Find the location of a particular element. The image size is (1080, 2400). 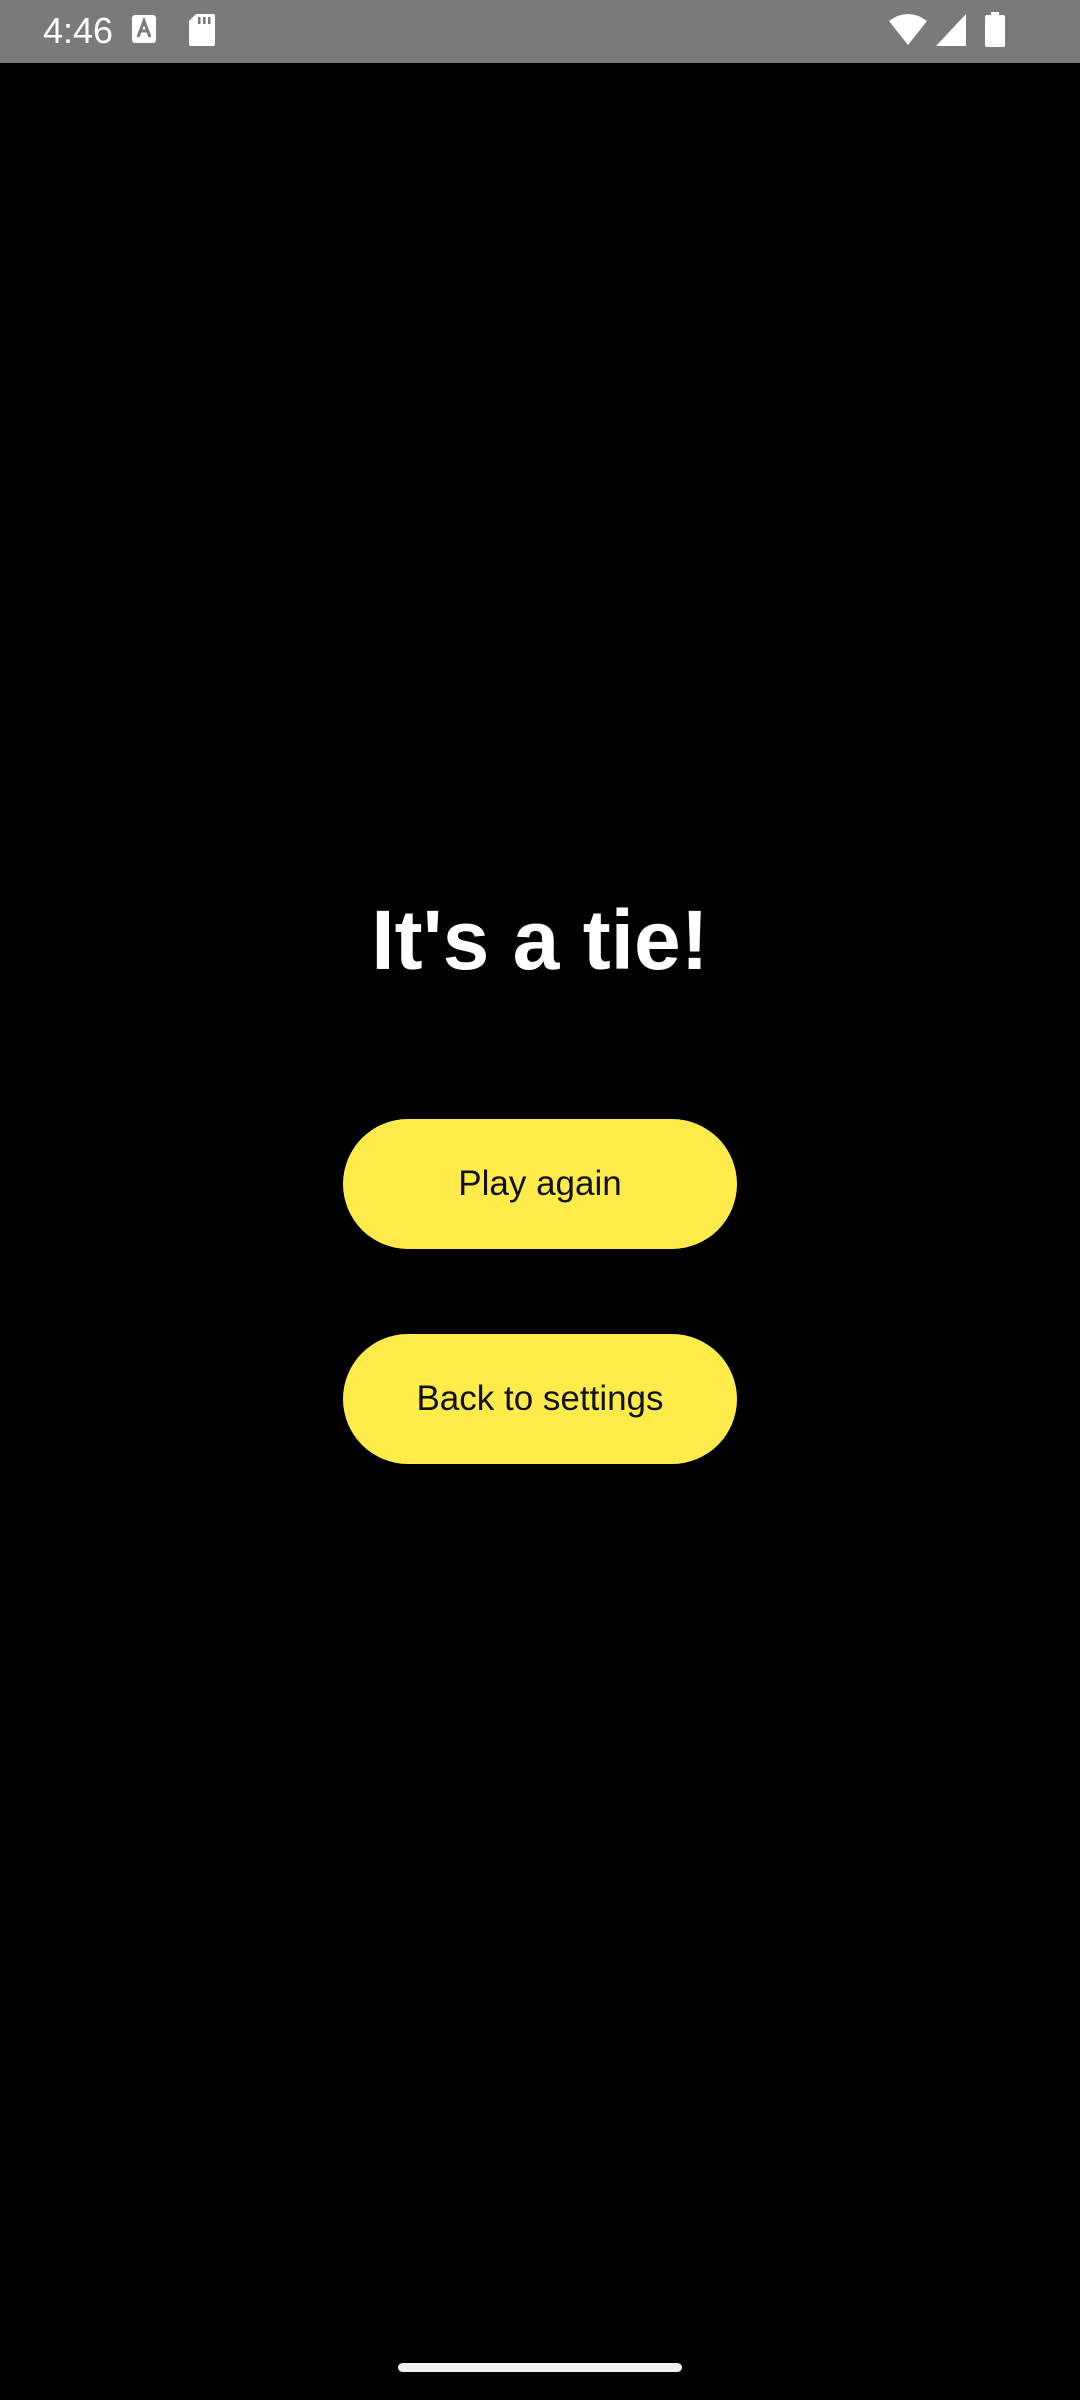

gesture-navigation-handle is located at coordinates (540, 2367).